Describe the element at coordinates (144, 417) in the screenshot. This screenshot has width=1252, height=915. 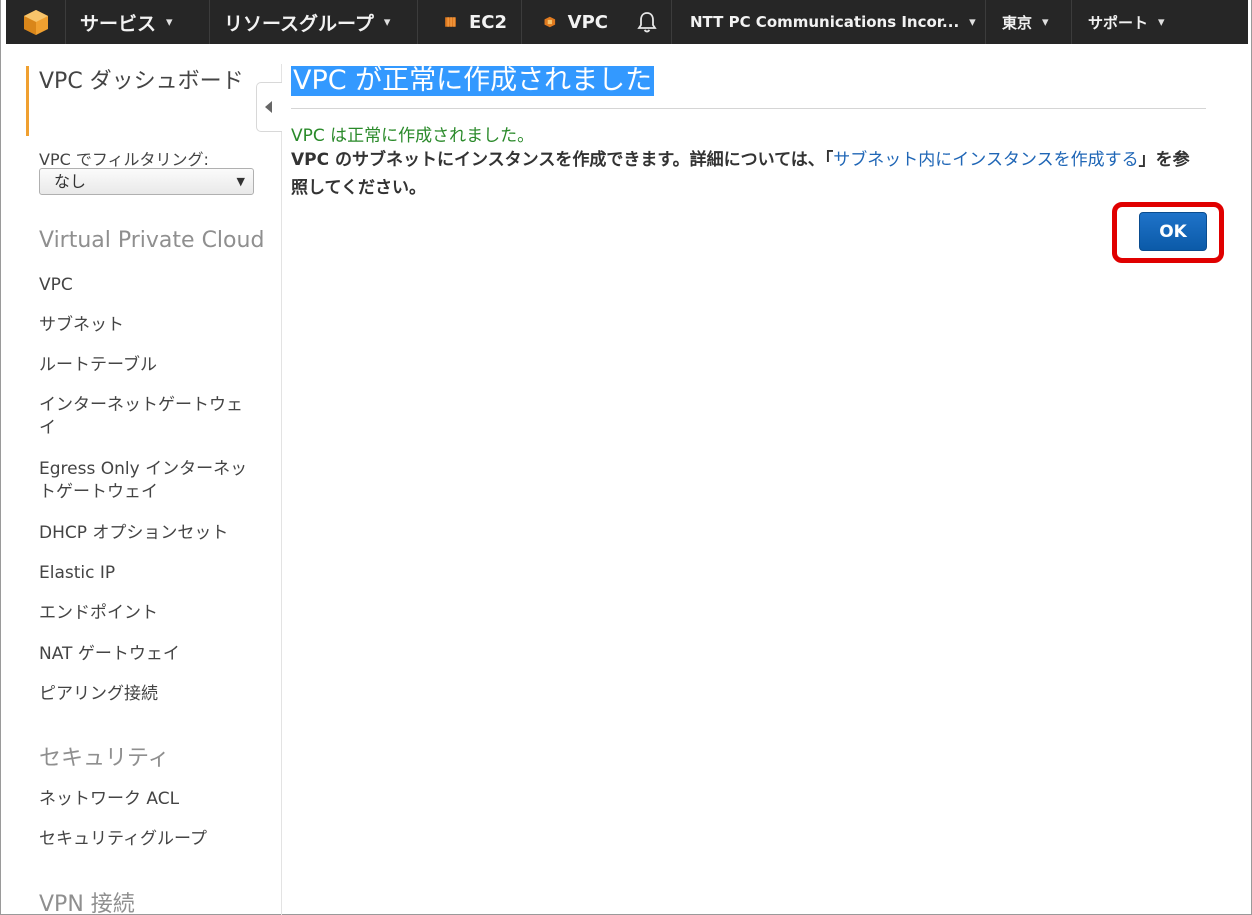
I see `sidebar-item-internet-gateways: インターネットゲートウェイ` at that location.